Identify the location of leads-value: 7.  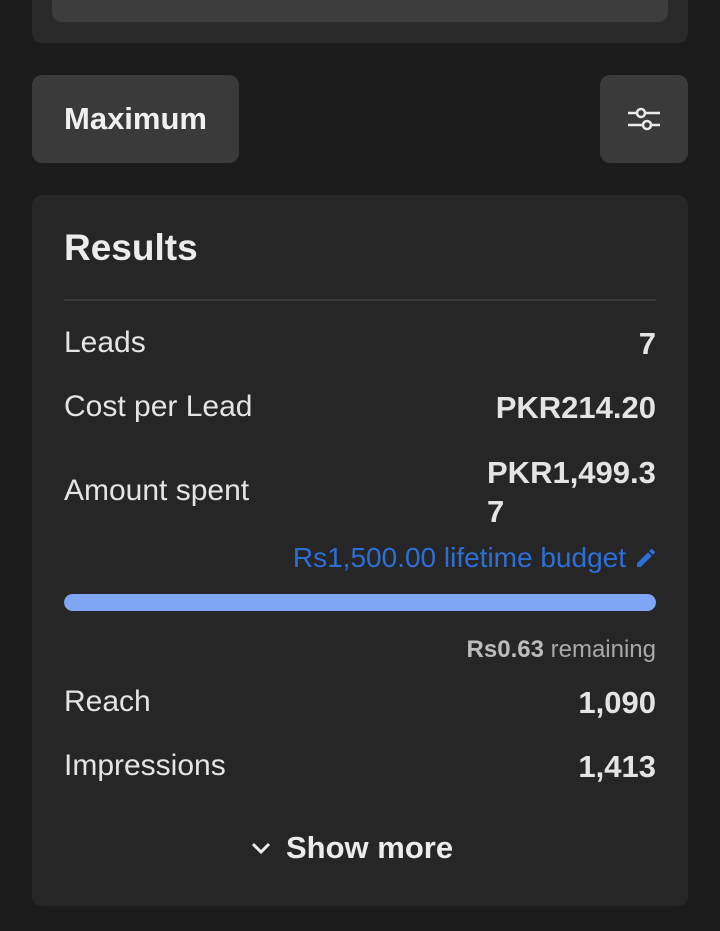
(647, 343).